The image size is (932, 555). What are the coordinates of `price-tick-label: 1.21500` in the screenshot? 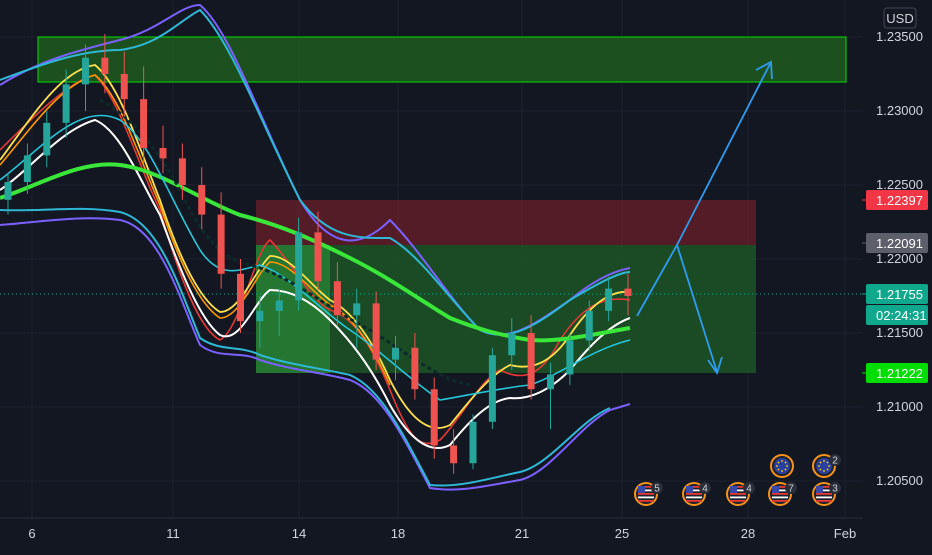 It's located at (899, 332).